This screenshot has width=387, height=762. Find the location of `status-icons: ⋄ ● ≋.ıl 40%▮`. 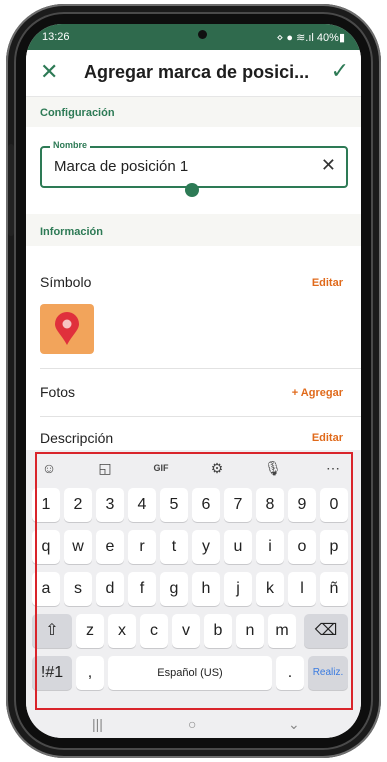

status-icons: ⋄ ● ≋.ıl 40%▮ is located at coordinates (310, 38).